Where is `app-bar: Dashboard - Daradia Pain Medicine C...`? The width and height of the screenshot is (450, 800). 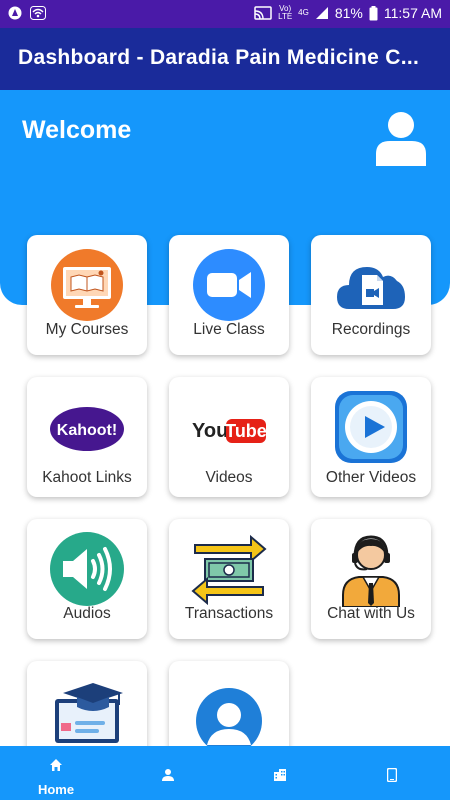
app-bar: Dashboard - Daradia Pain Medicine C... is located at coordinates (225, 59).